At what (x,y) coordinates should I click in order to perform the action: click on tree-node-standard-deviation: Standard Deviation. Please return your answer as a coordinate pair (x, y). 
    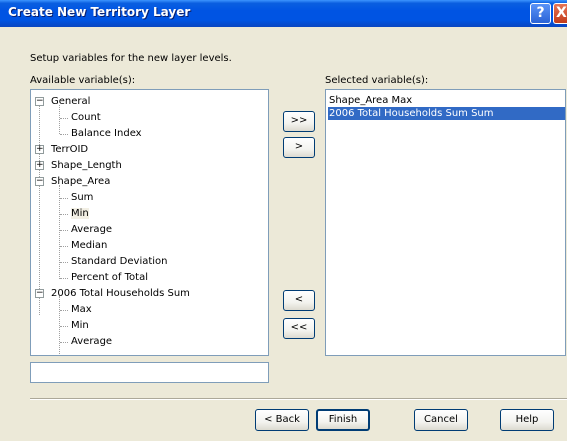
    Looking at the image, I should click on (119, 262).